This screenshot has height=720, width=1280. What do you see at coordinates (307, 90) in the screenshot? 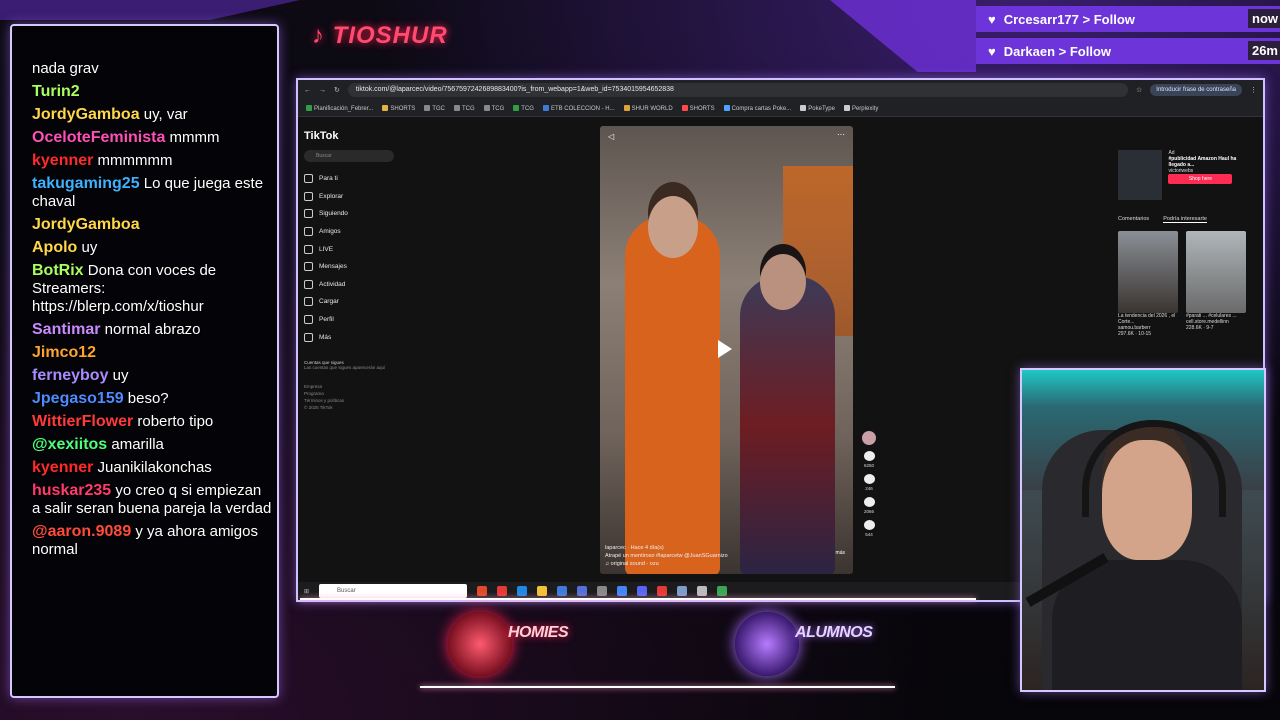
I see `back-icon: ←` at bounding box center [307, 90].